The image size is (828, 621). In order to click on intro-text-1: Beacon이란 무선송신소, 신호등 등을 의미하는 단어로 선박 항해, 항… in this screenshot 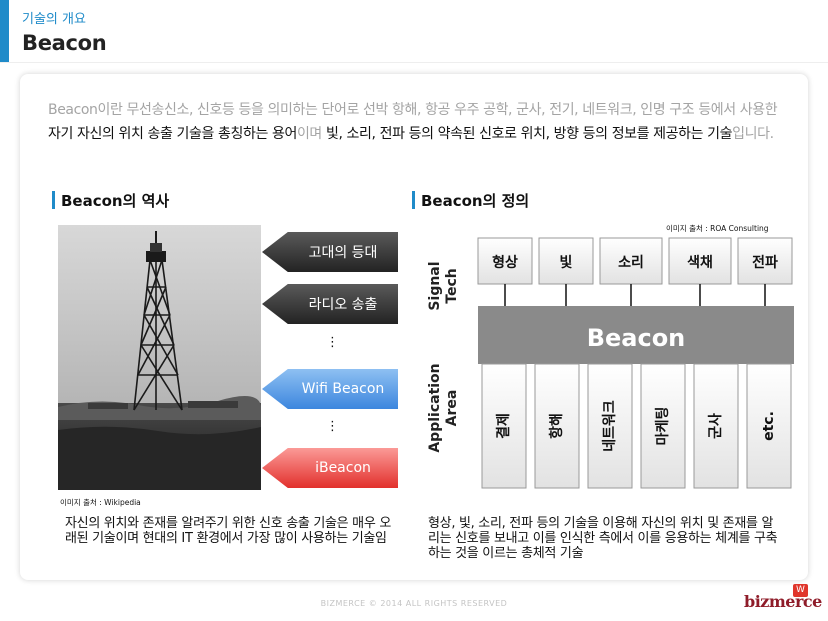, I will do `click(413, 110)`.